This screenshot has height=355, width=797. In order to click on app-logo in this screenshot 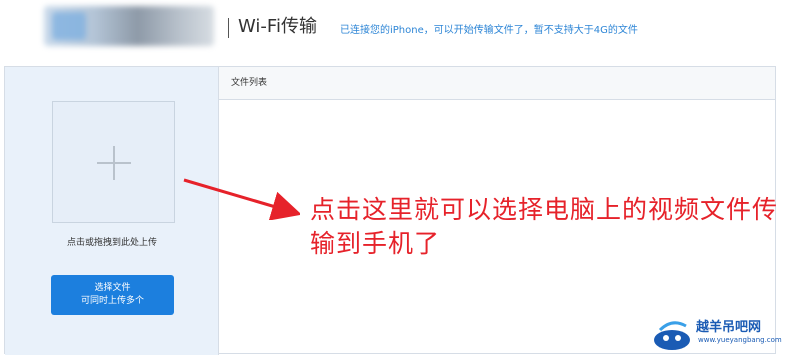, I will do `click(129, 26)`.